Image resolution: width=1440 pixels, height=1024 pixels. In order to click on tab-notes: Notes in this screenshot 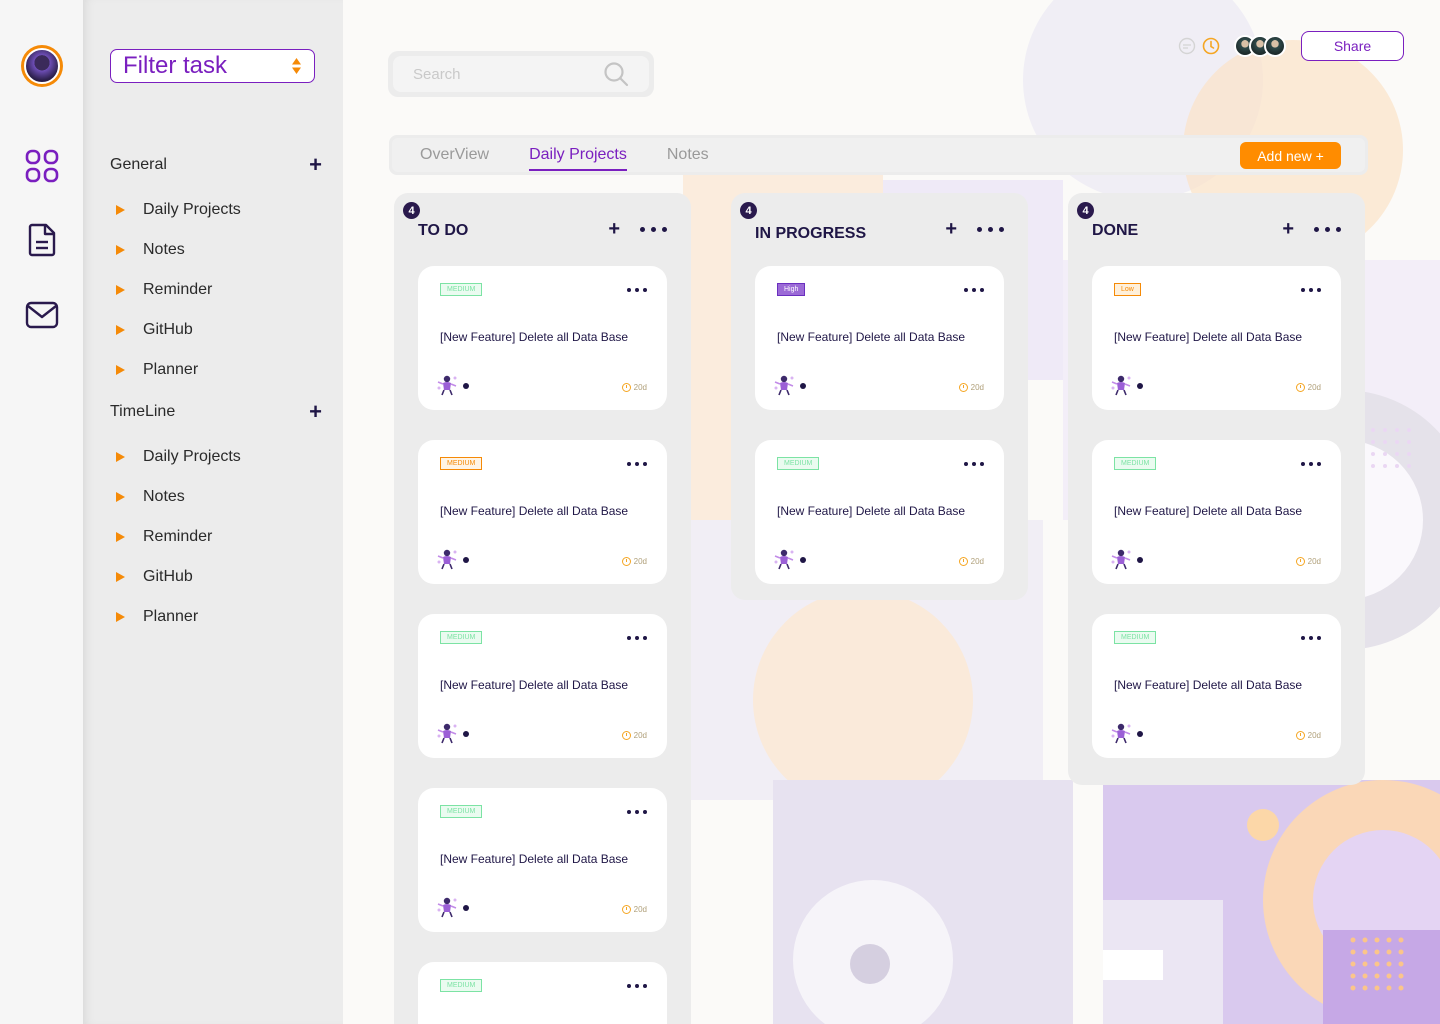, I will do `click(688, 155)`.